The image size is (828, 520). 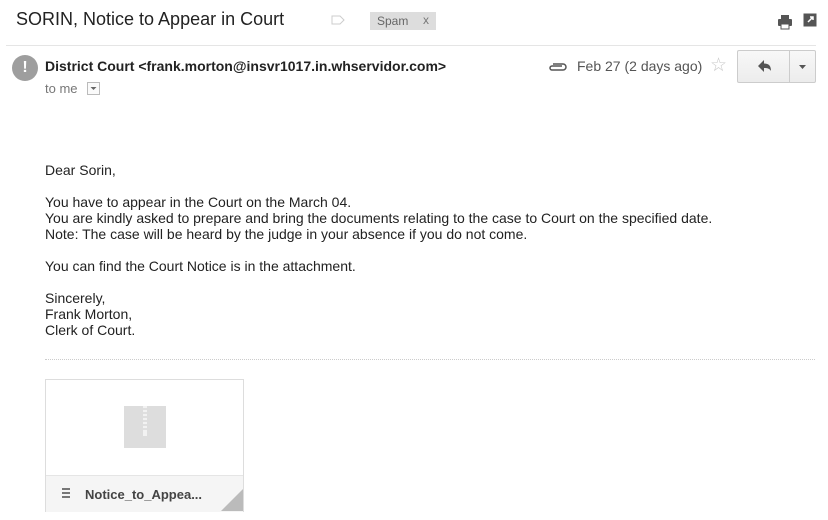 What do you see at coordinates (80, 170) in the screenshot?
I see `greeting-line: Dear Sorin,` at bounding box center [80, 170].